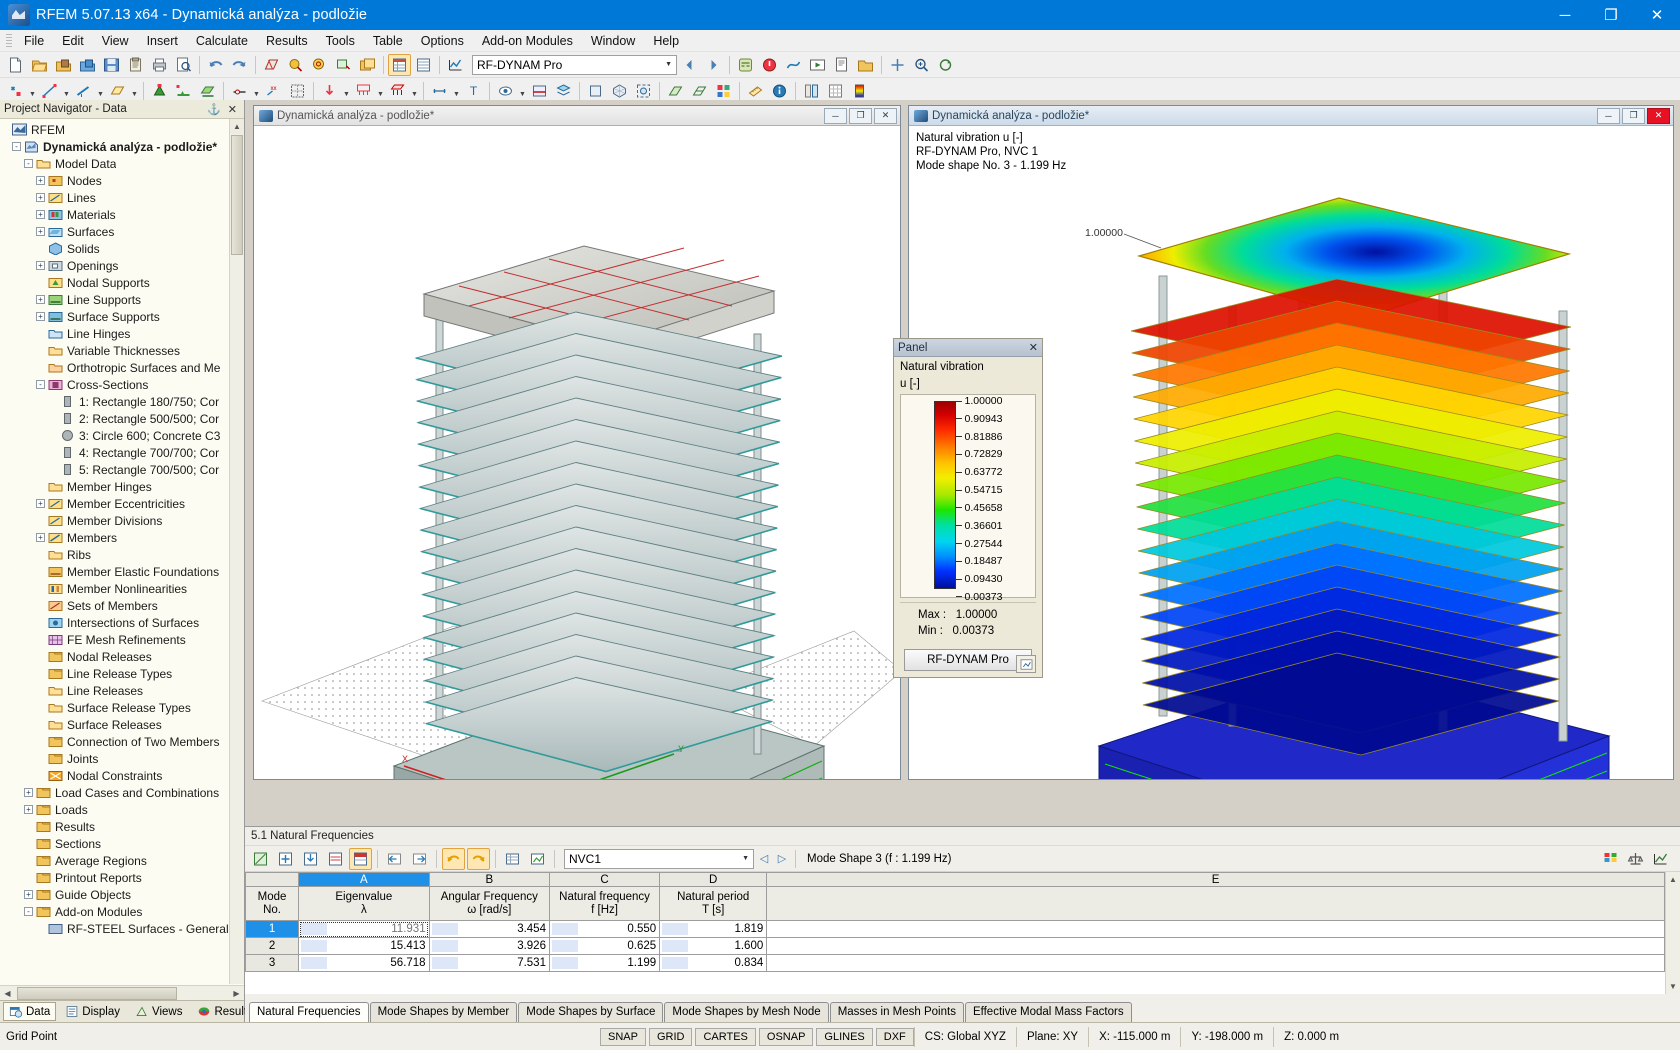 This screenshot has width=1680, height=1050. I want to click on menu-view: View, so click(115, 41).